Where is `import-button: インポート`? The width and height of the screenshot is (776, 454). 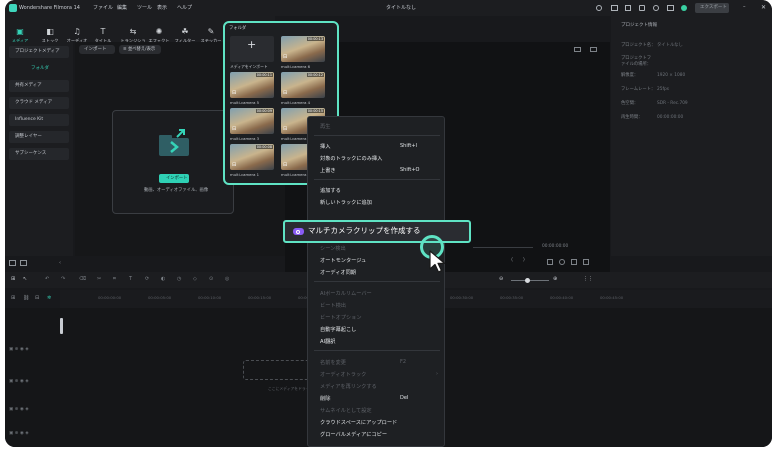 import-button: インポート is located at coordinates (174, 178).